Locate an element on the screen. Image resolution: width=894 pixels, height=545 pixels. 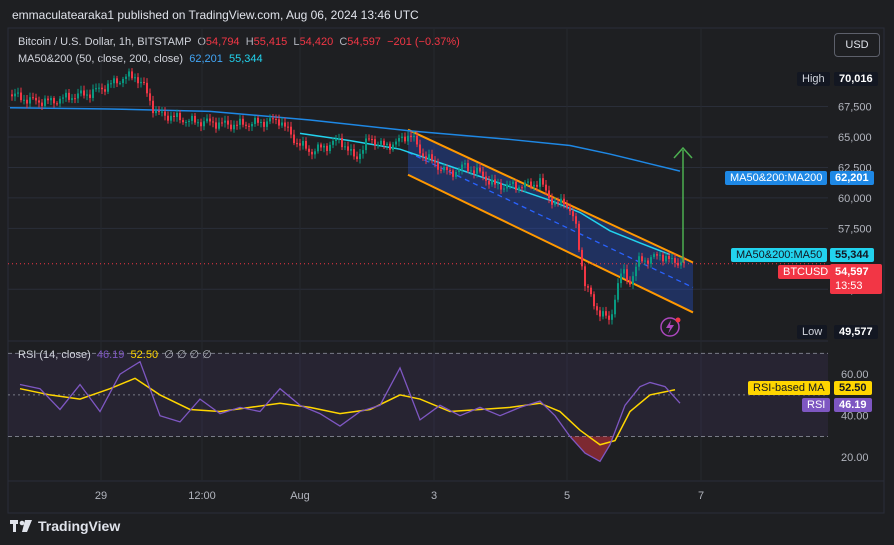
rsi-value: 46.19 is located at coordinates (110, 355).